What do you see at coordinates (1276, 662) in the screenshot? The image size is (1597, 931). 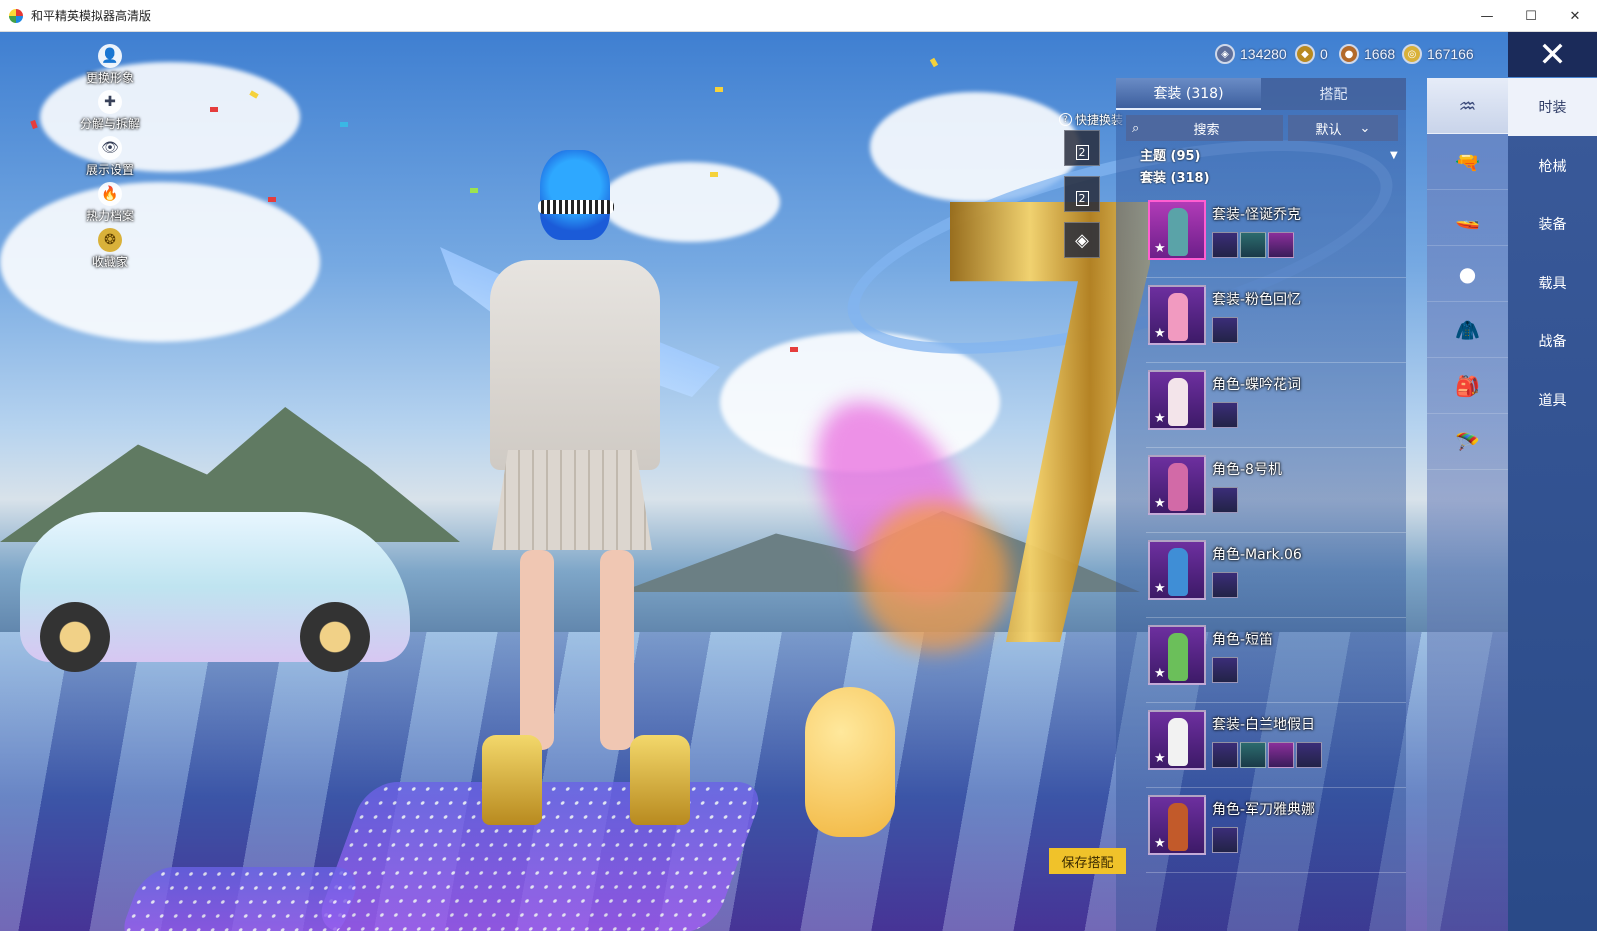 I see `outfit-list-item: ★ 角色-短笛` at bounding box center [1276, 662].